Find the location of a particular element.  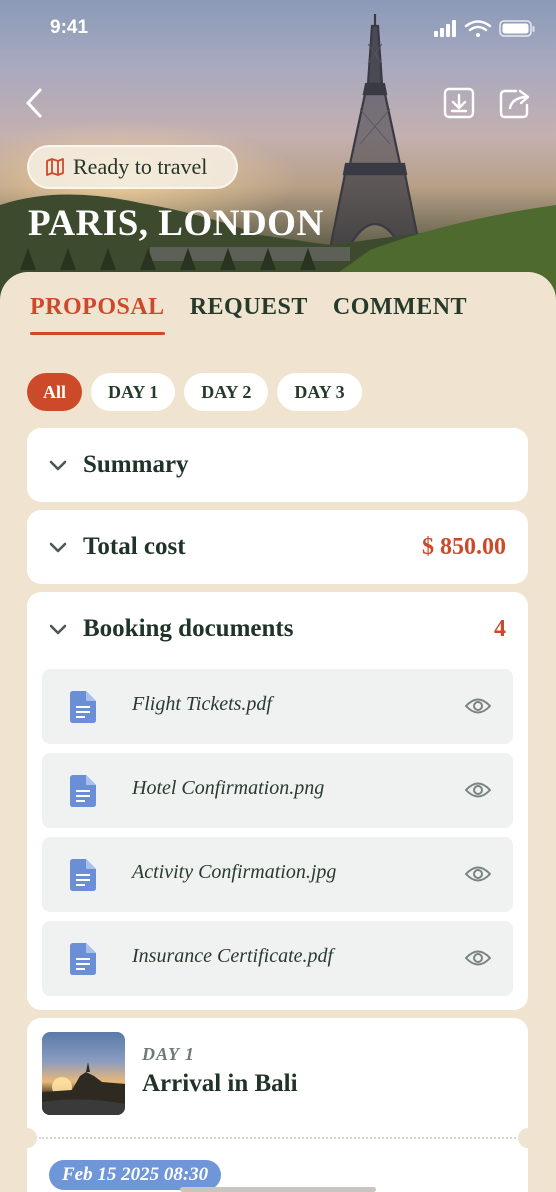

status-bar: 9:41 is located at coordinates (278, 28).